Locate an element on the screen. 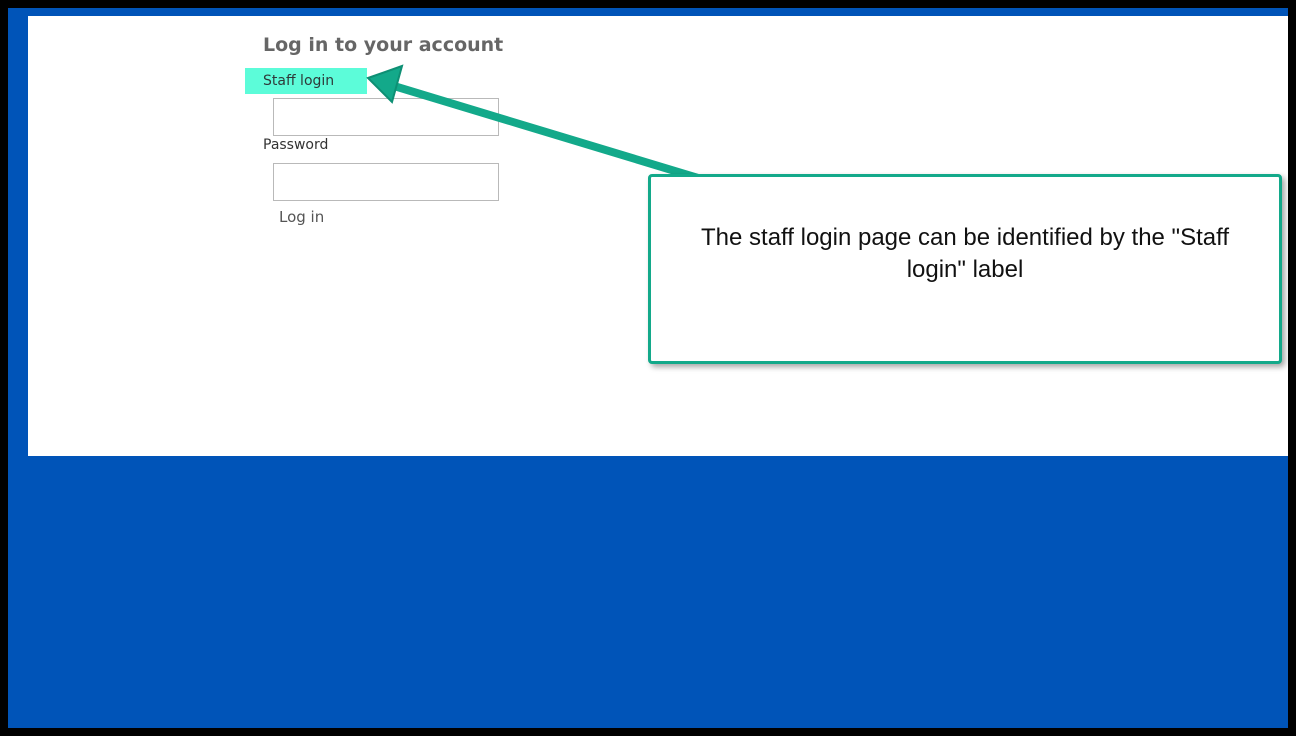  password-input is located at coordinates (386, 182).